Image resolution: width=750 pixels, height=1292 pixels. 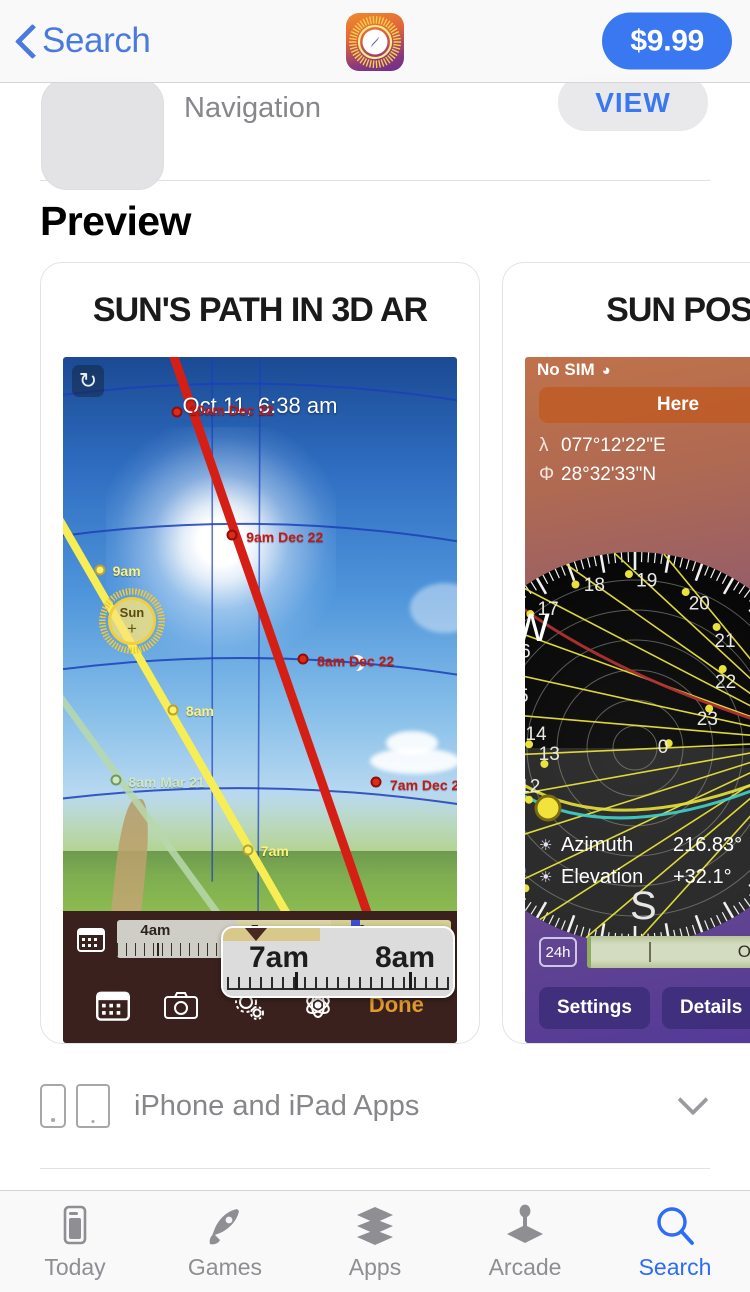 I want to click on page-title: Preview, so click(x=115, y=221).